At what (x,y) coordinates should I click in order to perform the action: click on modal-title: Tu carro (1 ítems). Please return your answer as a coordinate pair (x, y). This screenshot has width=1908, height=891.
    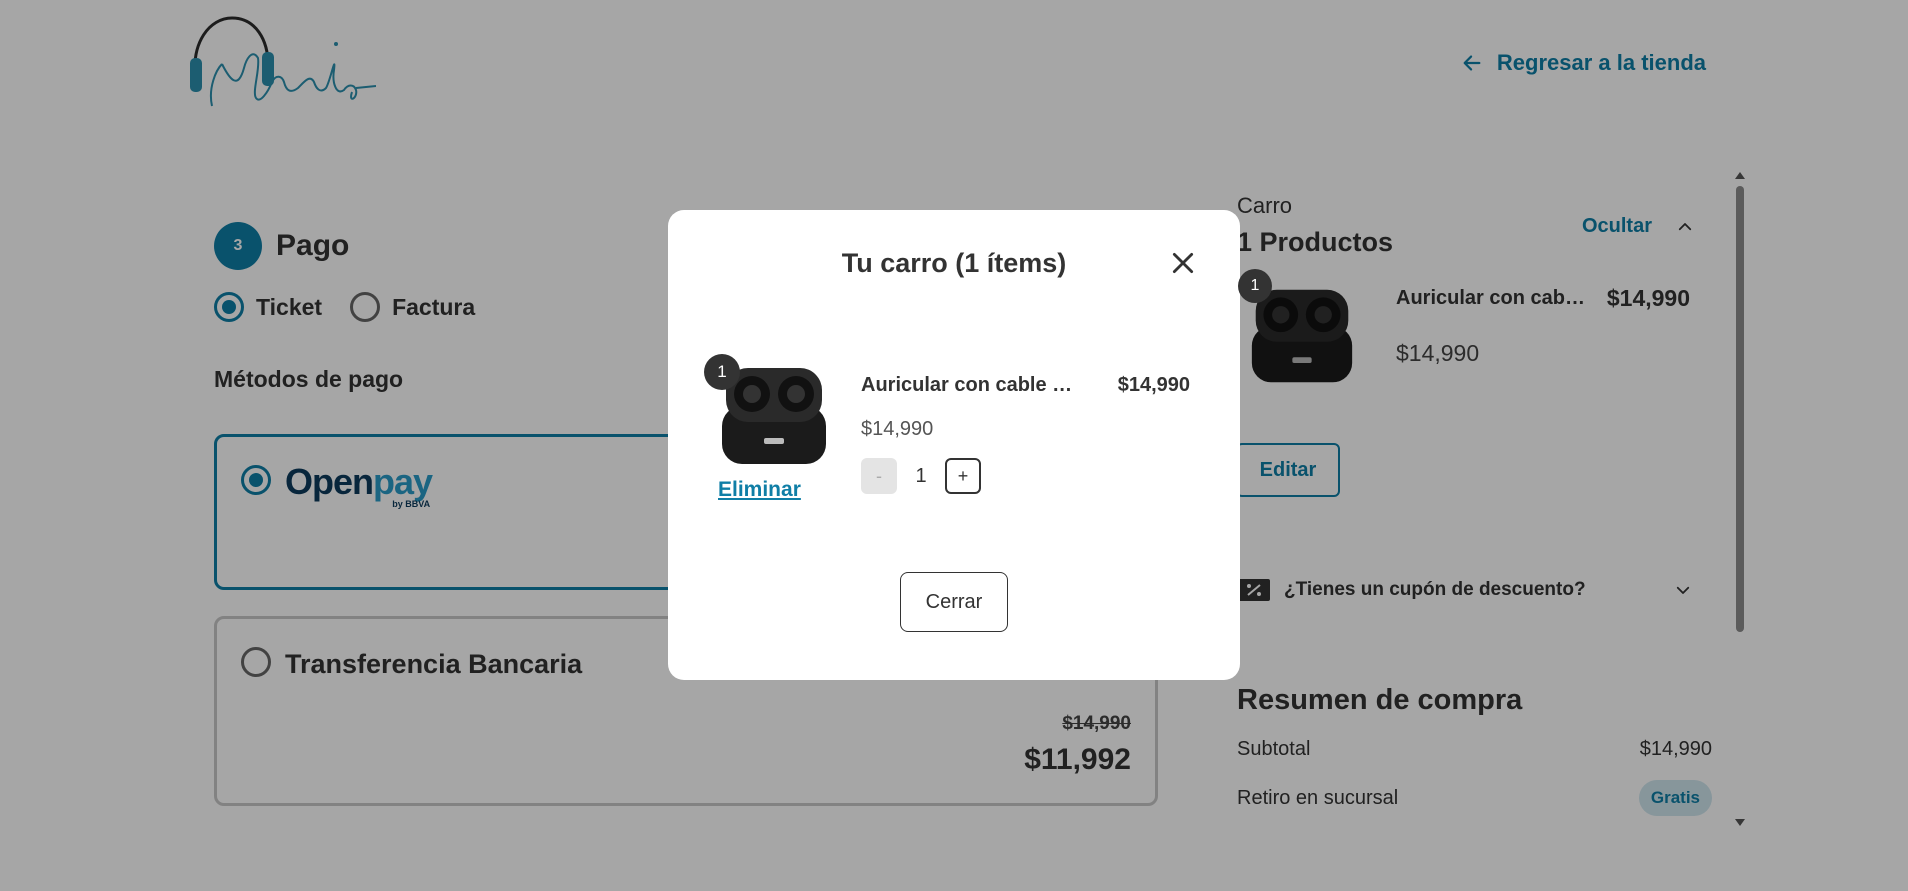
    Looking at the image, I should click on (954, 263).